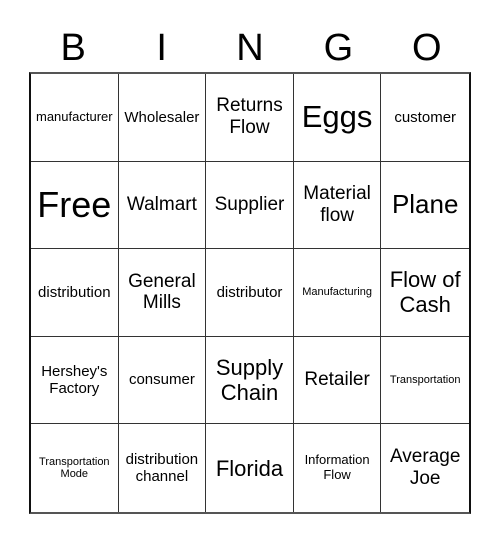 This screenshot has width=500, height=544. What do you see at coordinates (75, 205) in the screenshot?
I see `bingo-free-cell: Free` at bounding box center [75, 205].